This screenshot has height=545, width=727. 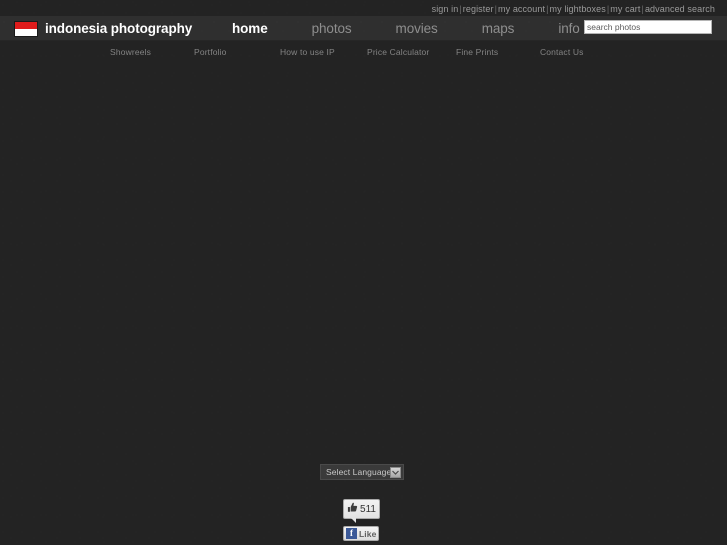 I want to click on indonesia-flag-icon, so click(x=26, y=28).